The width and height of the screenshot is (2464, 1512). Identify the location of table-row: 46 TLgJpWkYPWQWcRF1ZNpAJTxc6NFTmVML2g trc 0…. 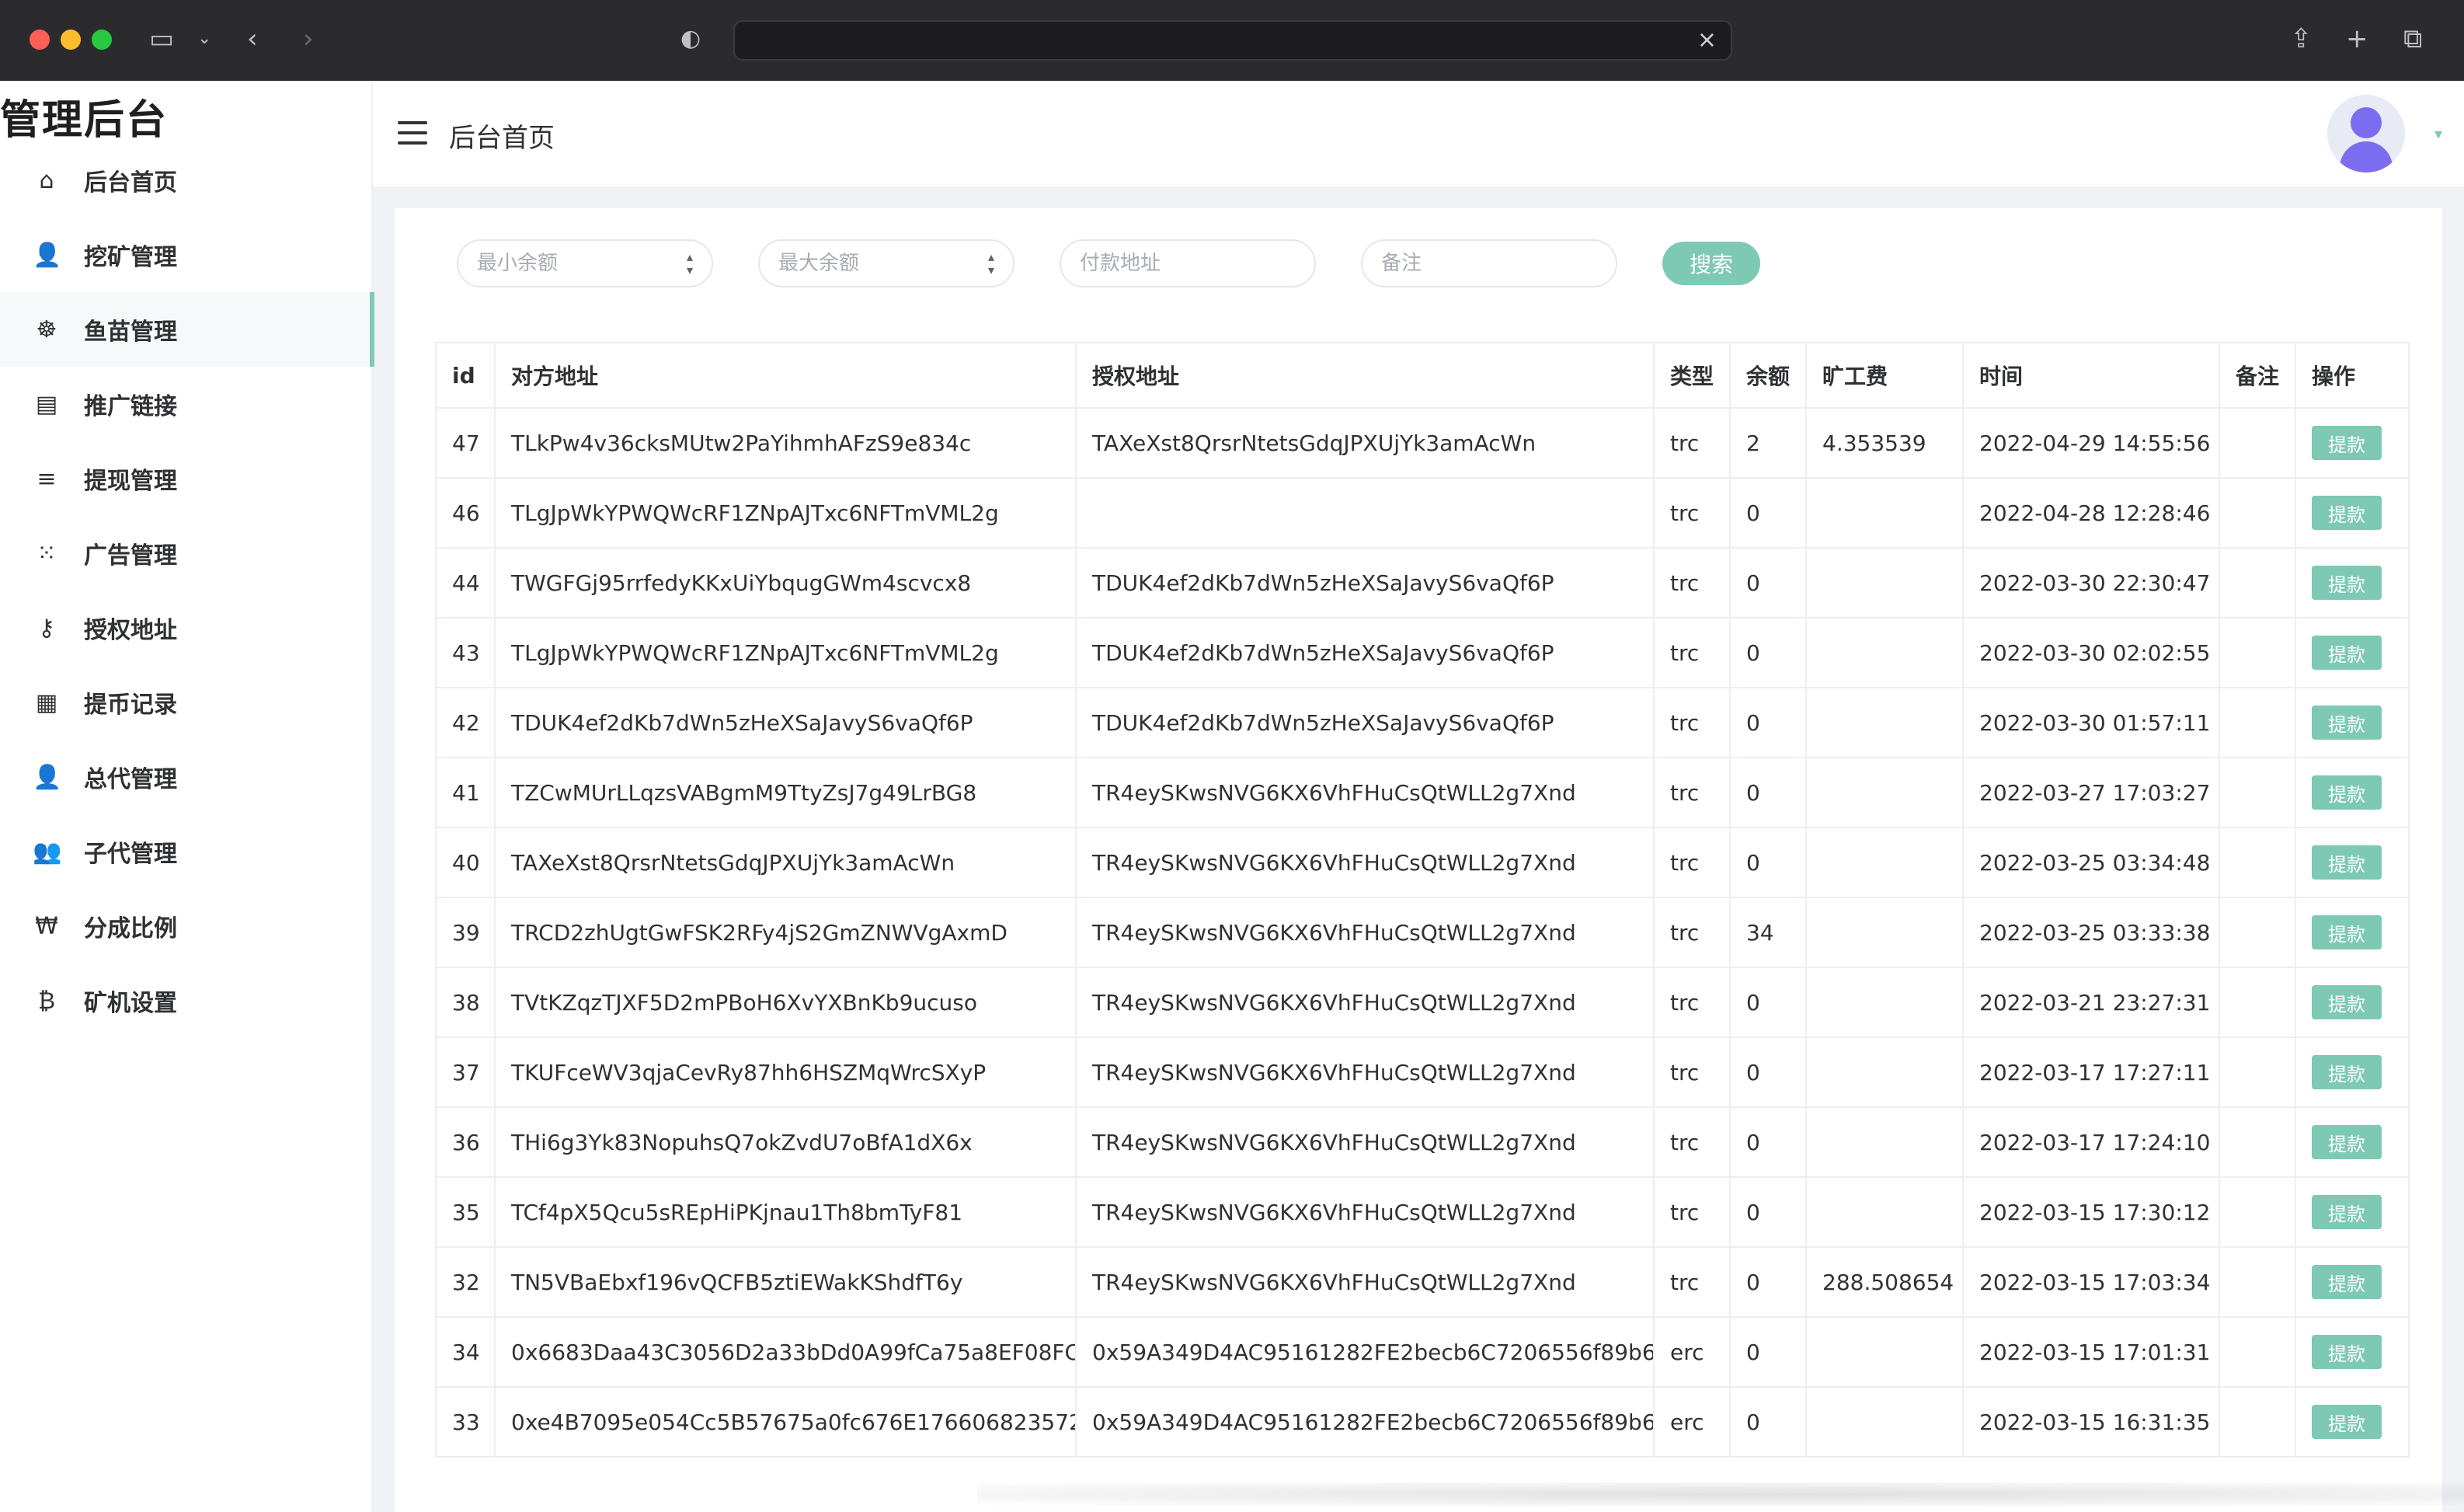
(1423, 513).